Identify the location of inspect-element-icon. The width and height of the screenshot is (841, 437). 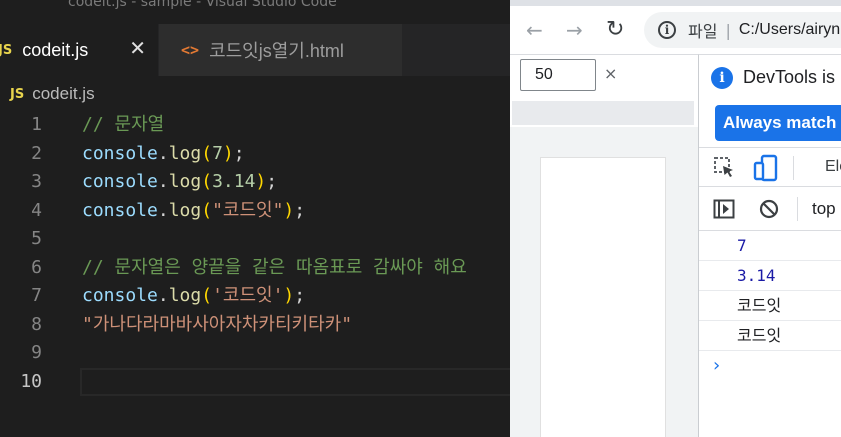
(725, 168).